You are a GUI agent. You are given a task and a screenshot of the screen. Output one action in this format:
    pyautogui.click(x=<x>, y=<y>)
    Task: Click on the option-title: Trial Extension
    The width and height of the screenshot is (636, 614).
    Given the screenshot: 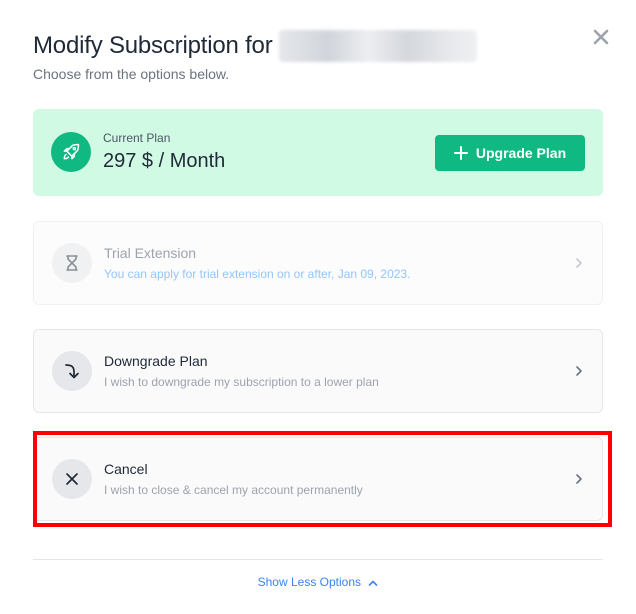 What is the action you would take?
    pyautogui.click(x=150, y=253)
    